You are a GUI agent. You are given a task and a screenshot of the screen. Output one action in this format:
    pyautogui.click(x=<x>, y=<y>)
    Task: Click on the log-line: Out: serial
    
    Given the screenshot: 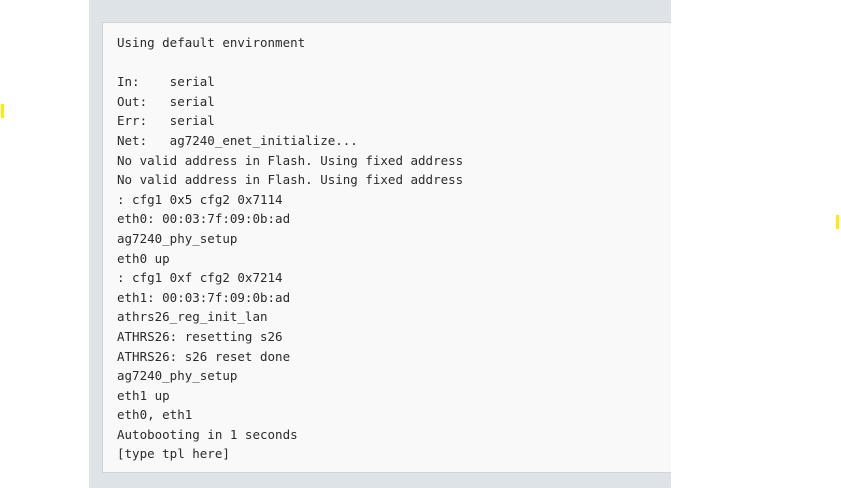 What is the action you would take?
    pyautogui.click(x=166, y=101)
    